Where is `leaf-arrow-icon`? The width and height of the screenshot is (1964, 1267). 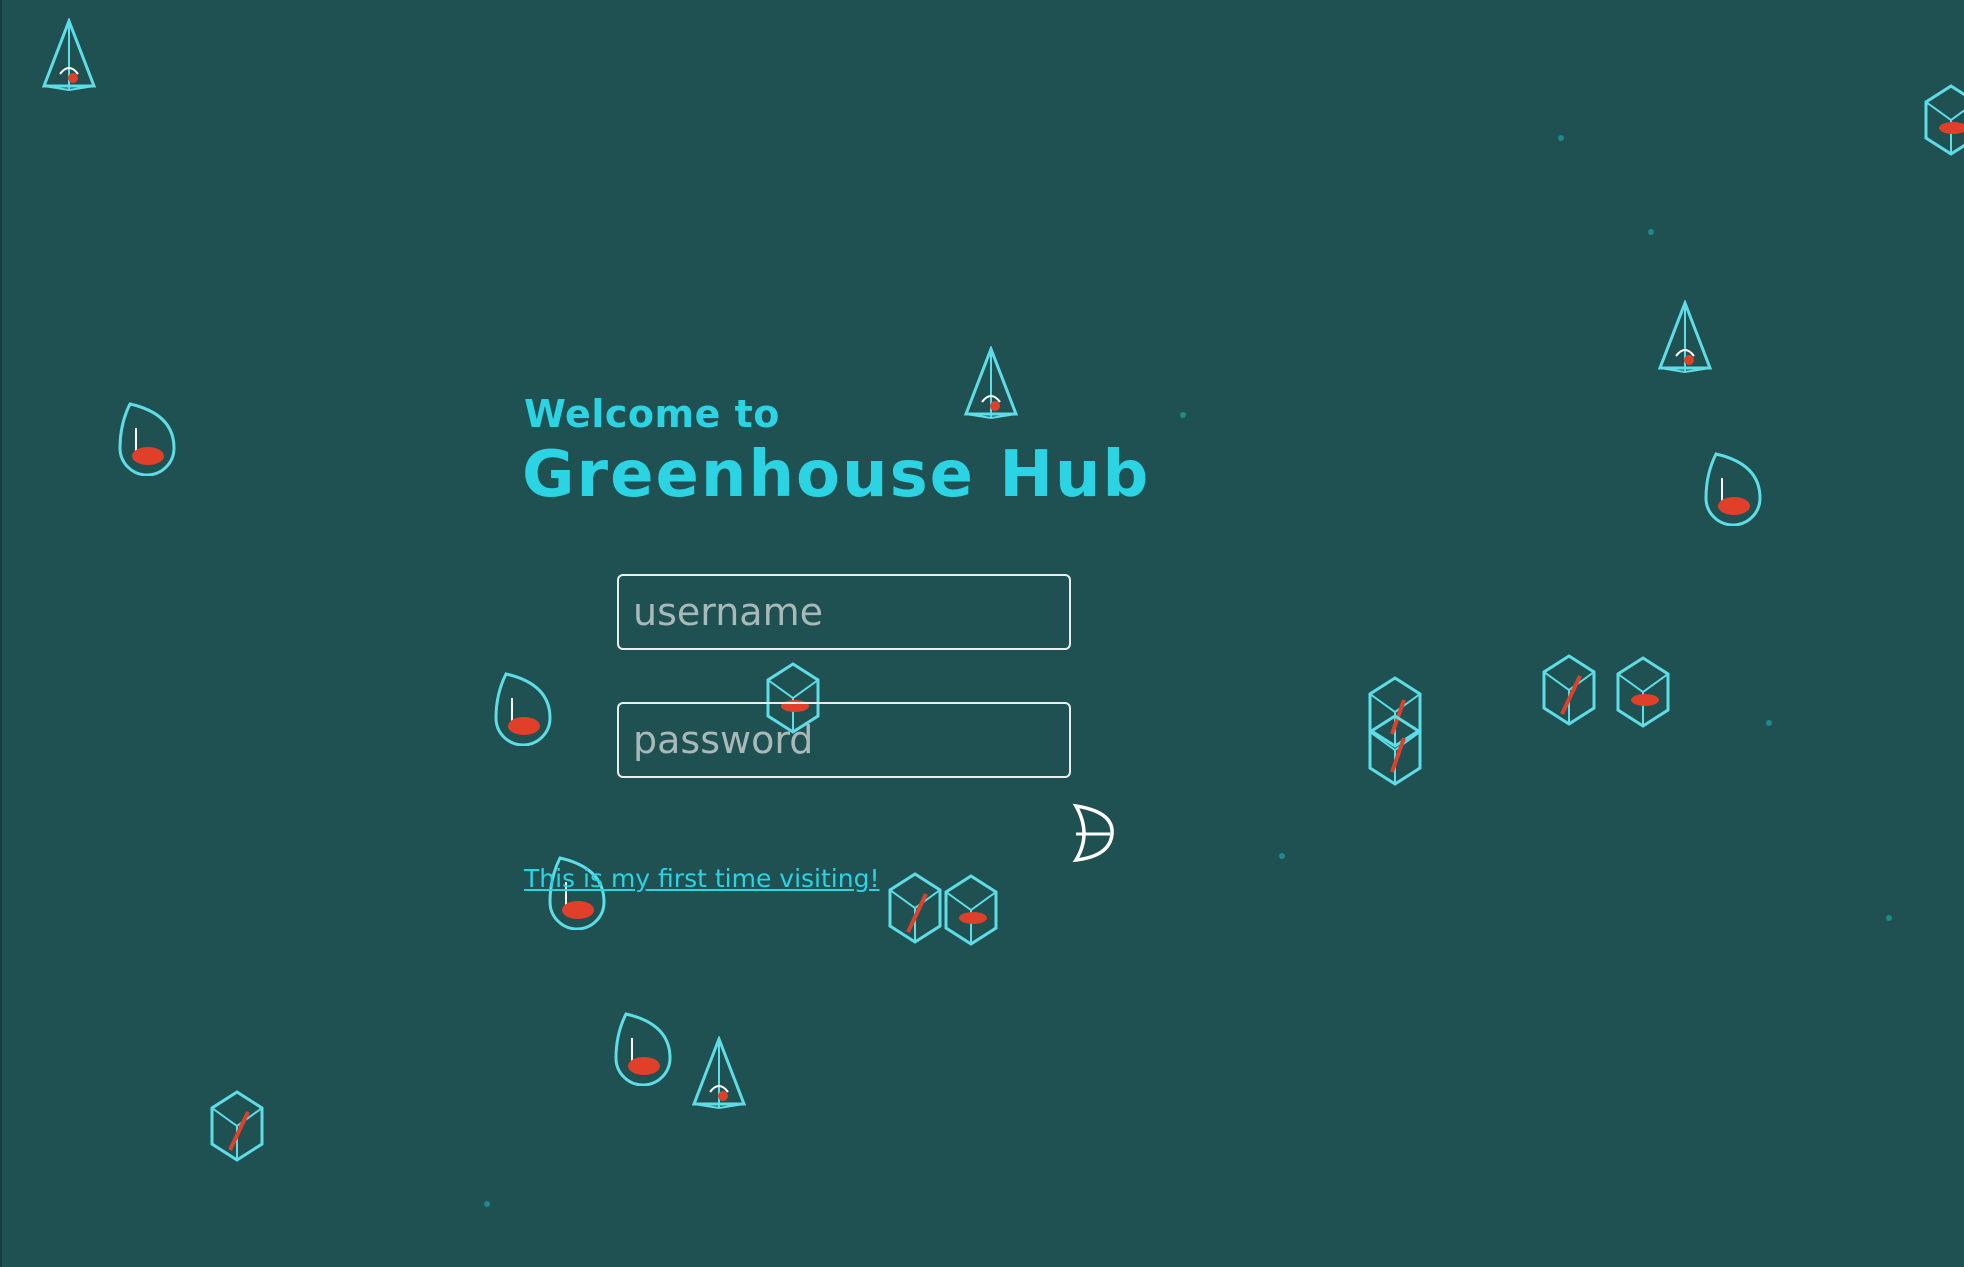
leaf-arrow-icon is located at coordinates (1093, 833).